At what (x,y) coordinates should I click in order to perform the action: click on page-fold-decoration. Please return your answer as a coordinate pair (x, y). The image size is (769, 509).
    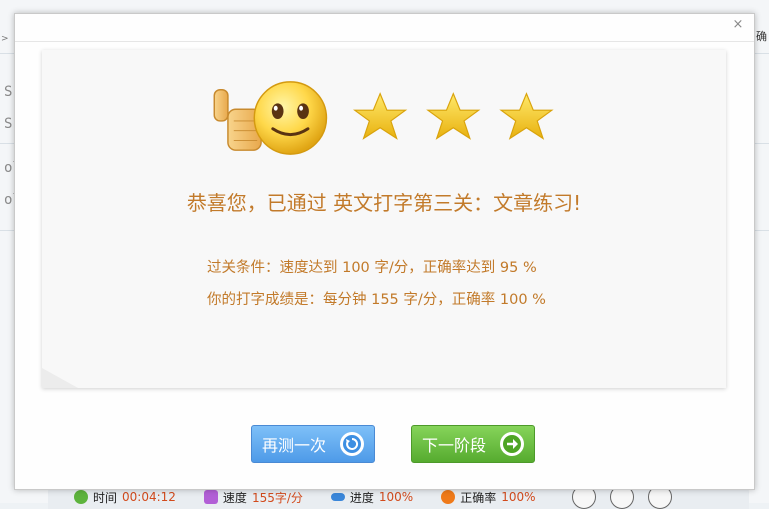
    Looking at the image, I should click on (60, 378).